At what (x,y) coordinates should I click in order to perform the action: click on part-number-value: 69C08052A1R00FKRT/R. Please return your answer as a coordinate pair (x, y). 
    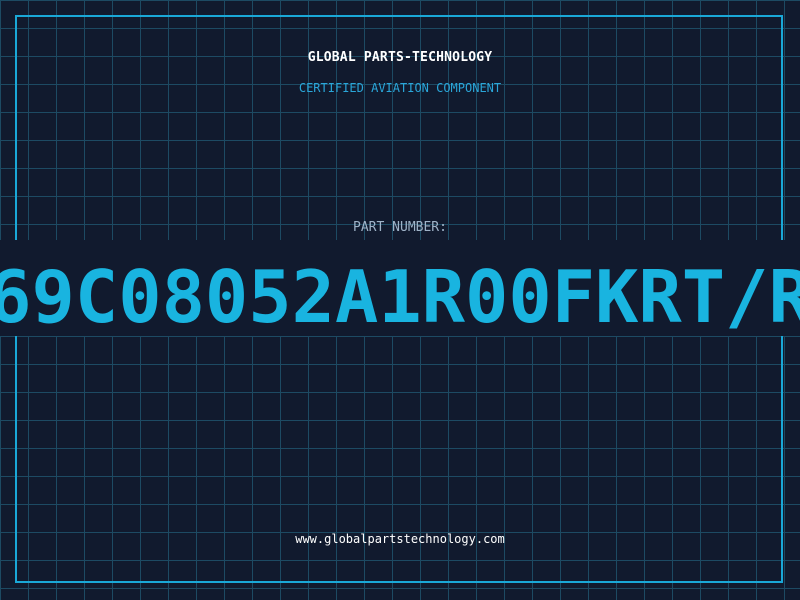
    Looking at the image, I should click on (400, 295).